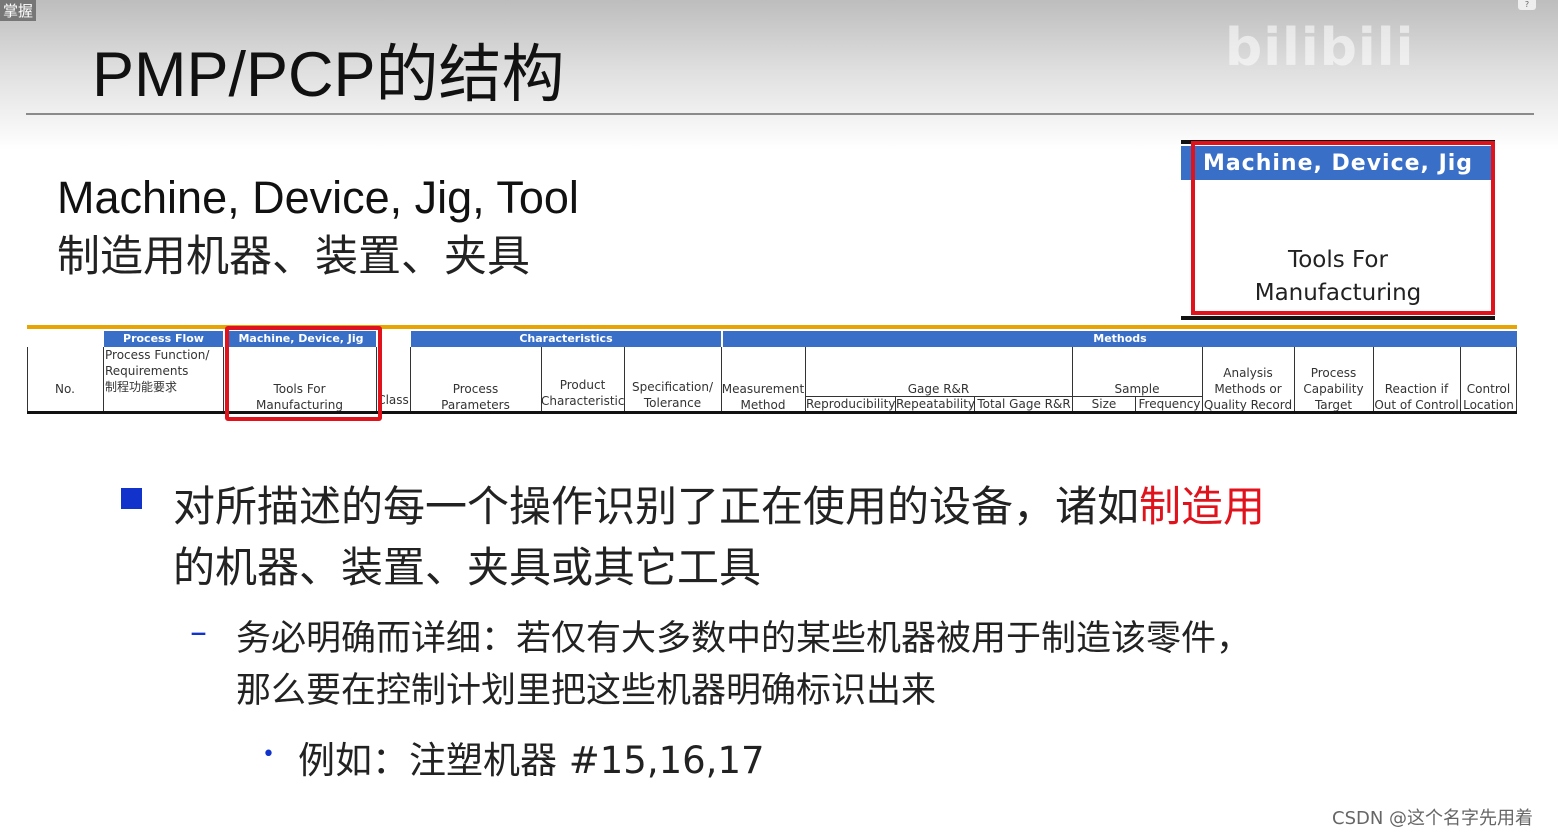 This screenshot has width=1558, height=835. Describe the element at coordinates (1169, 404) in the screenshot. I see `col-sample-frequency: Frequency` at that location.